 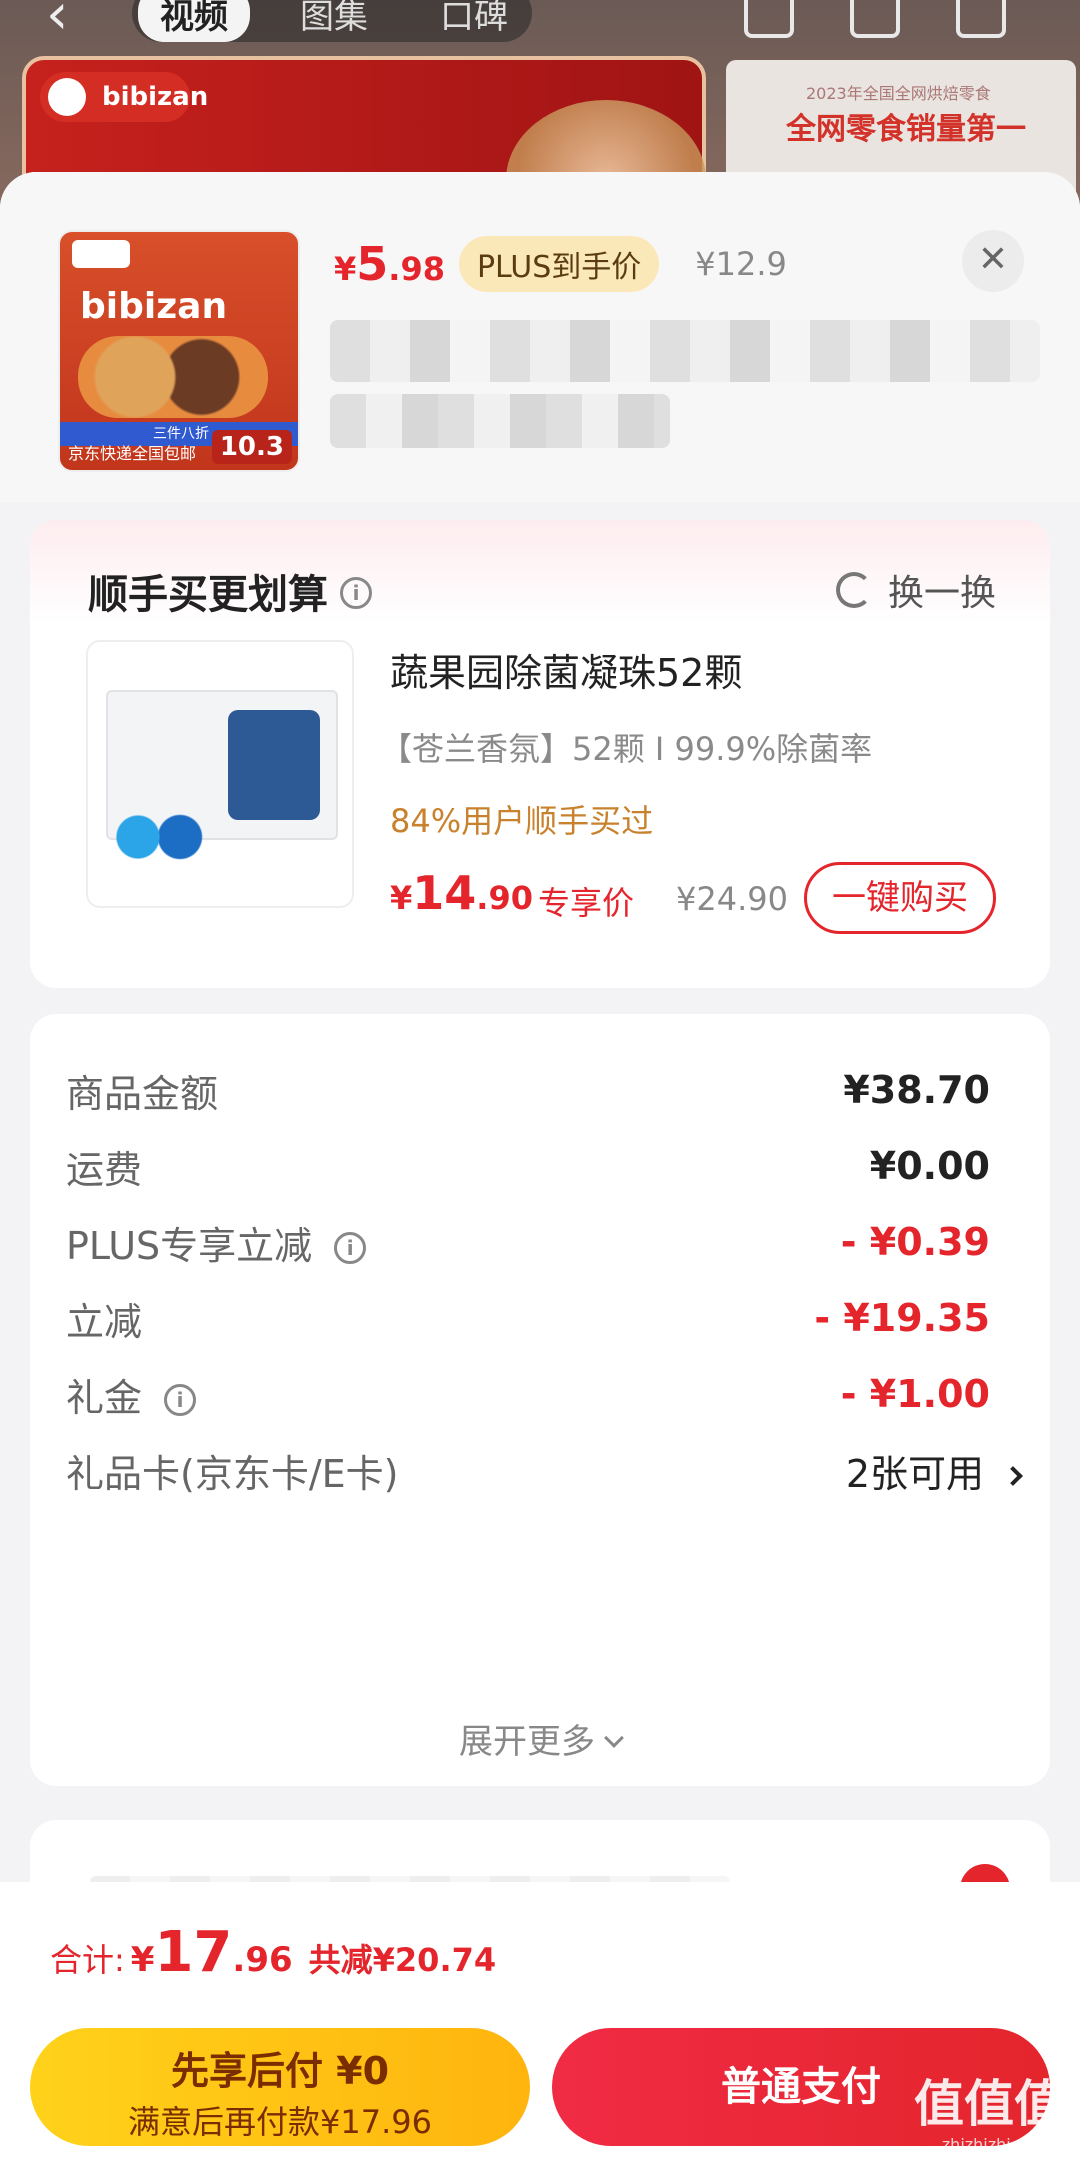 I want to click on upsell-product-image, so click(x=220, y=774).